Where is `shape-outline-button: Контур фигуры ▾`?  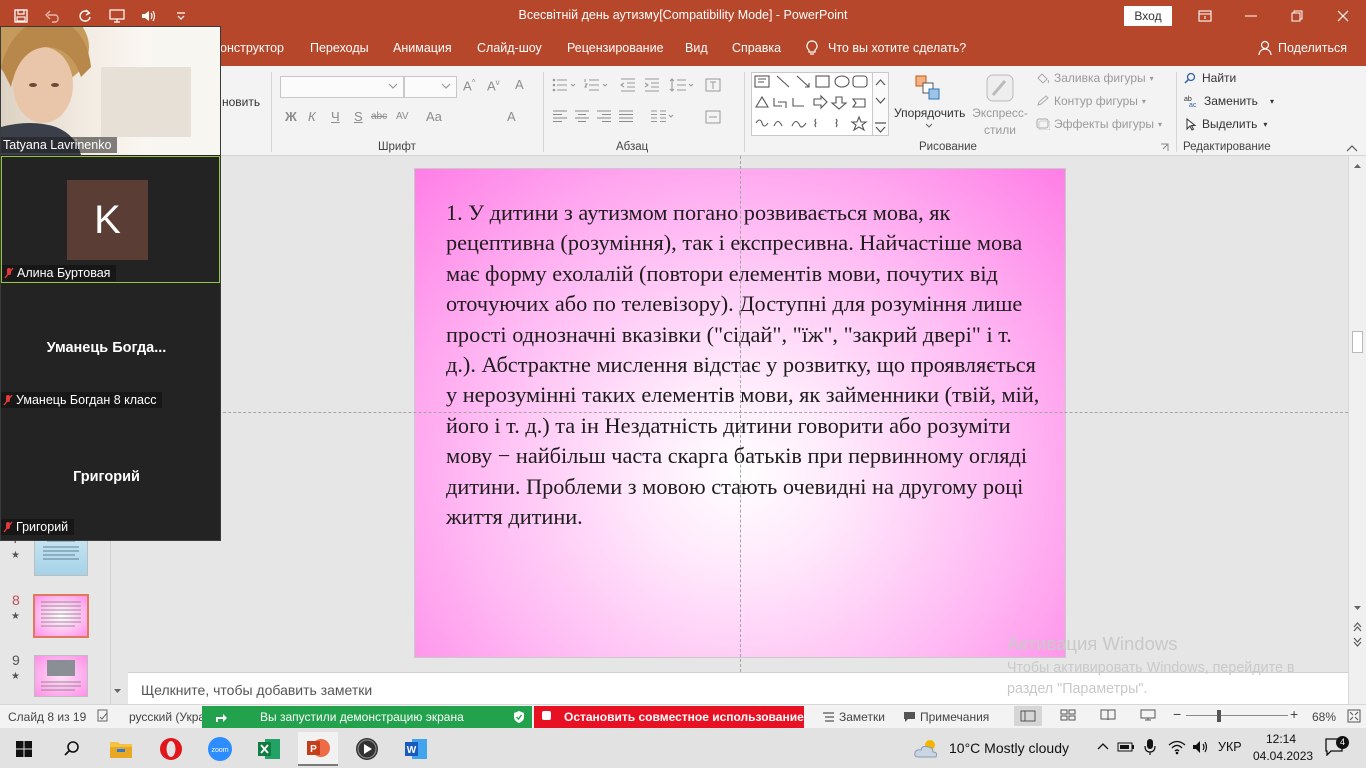
shape-outline-button: Контур фигуры ▾ is located at coordinates (1091, 101).